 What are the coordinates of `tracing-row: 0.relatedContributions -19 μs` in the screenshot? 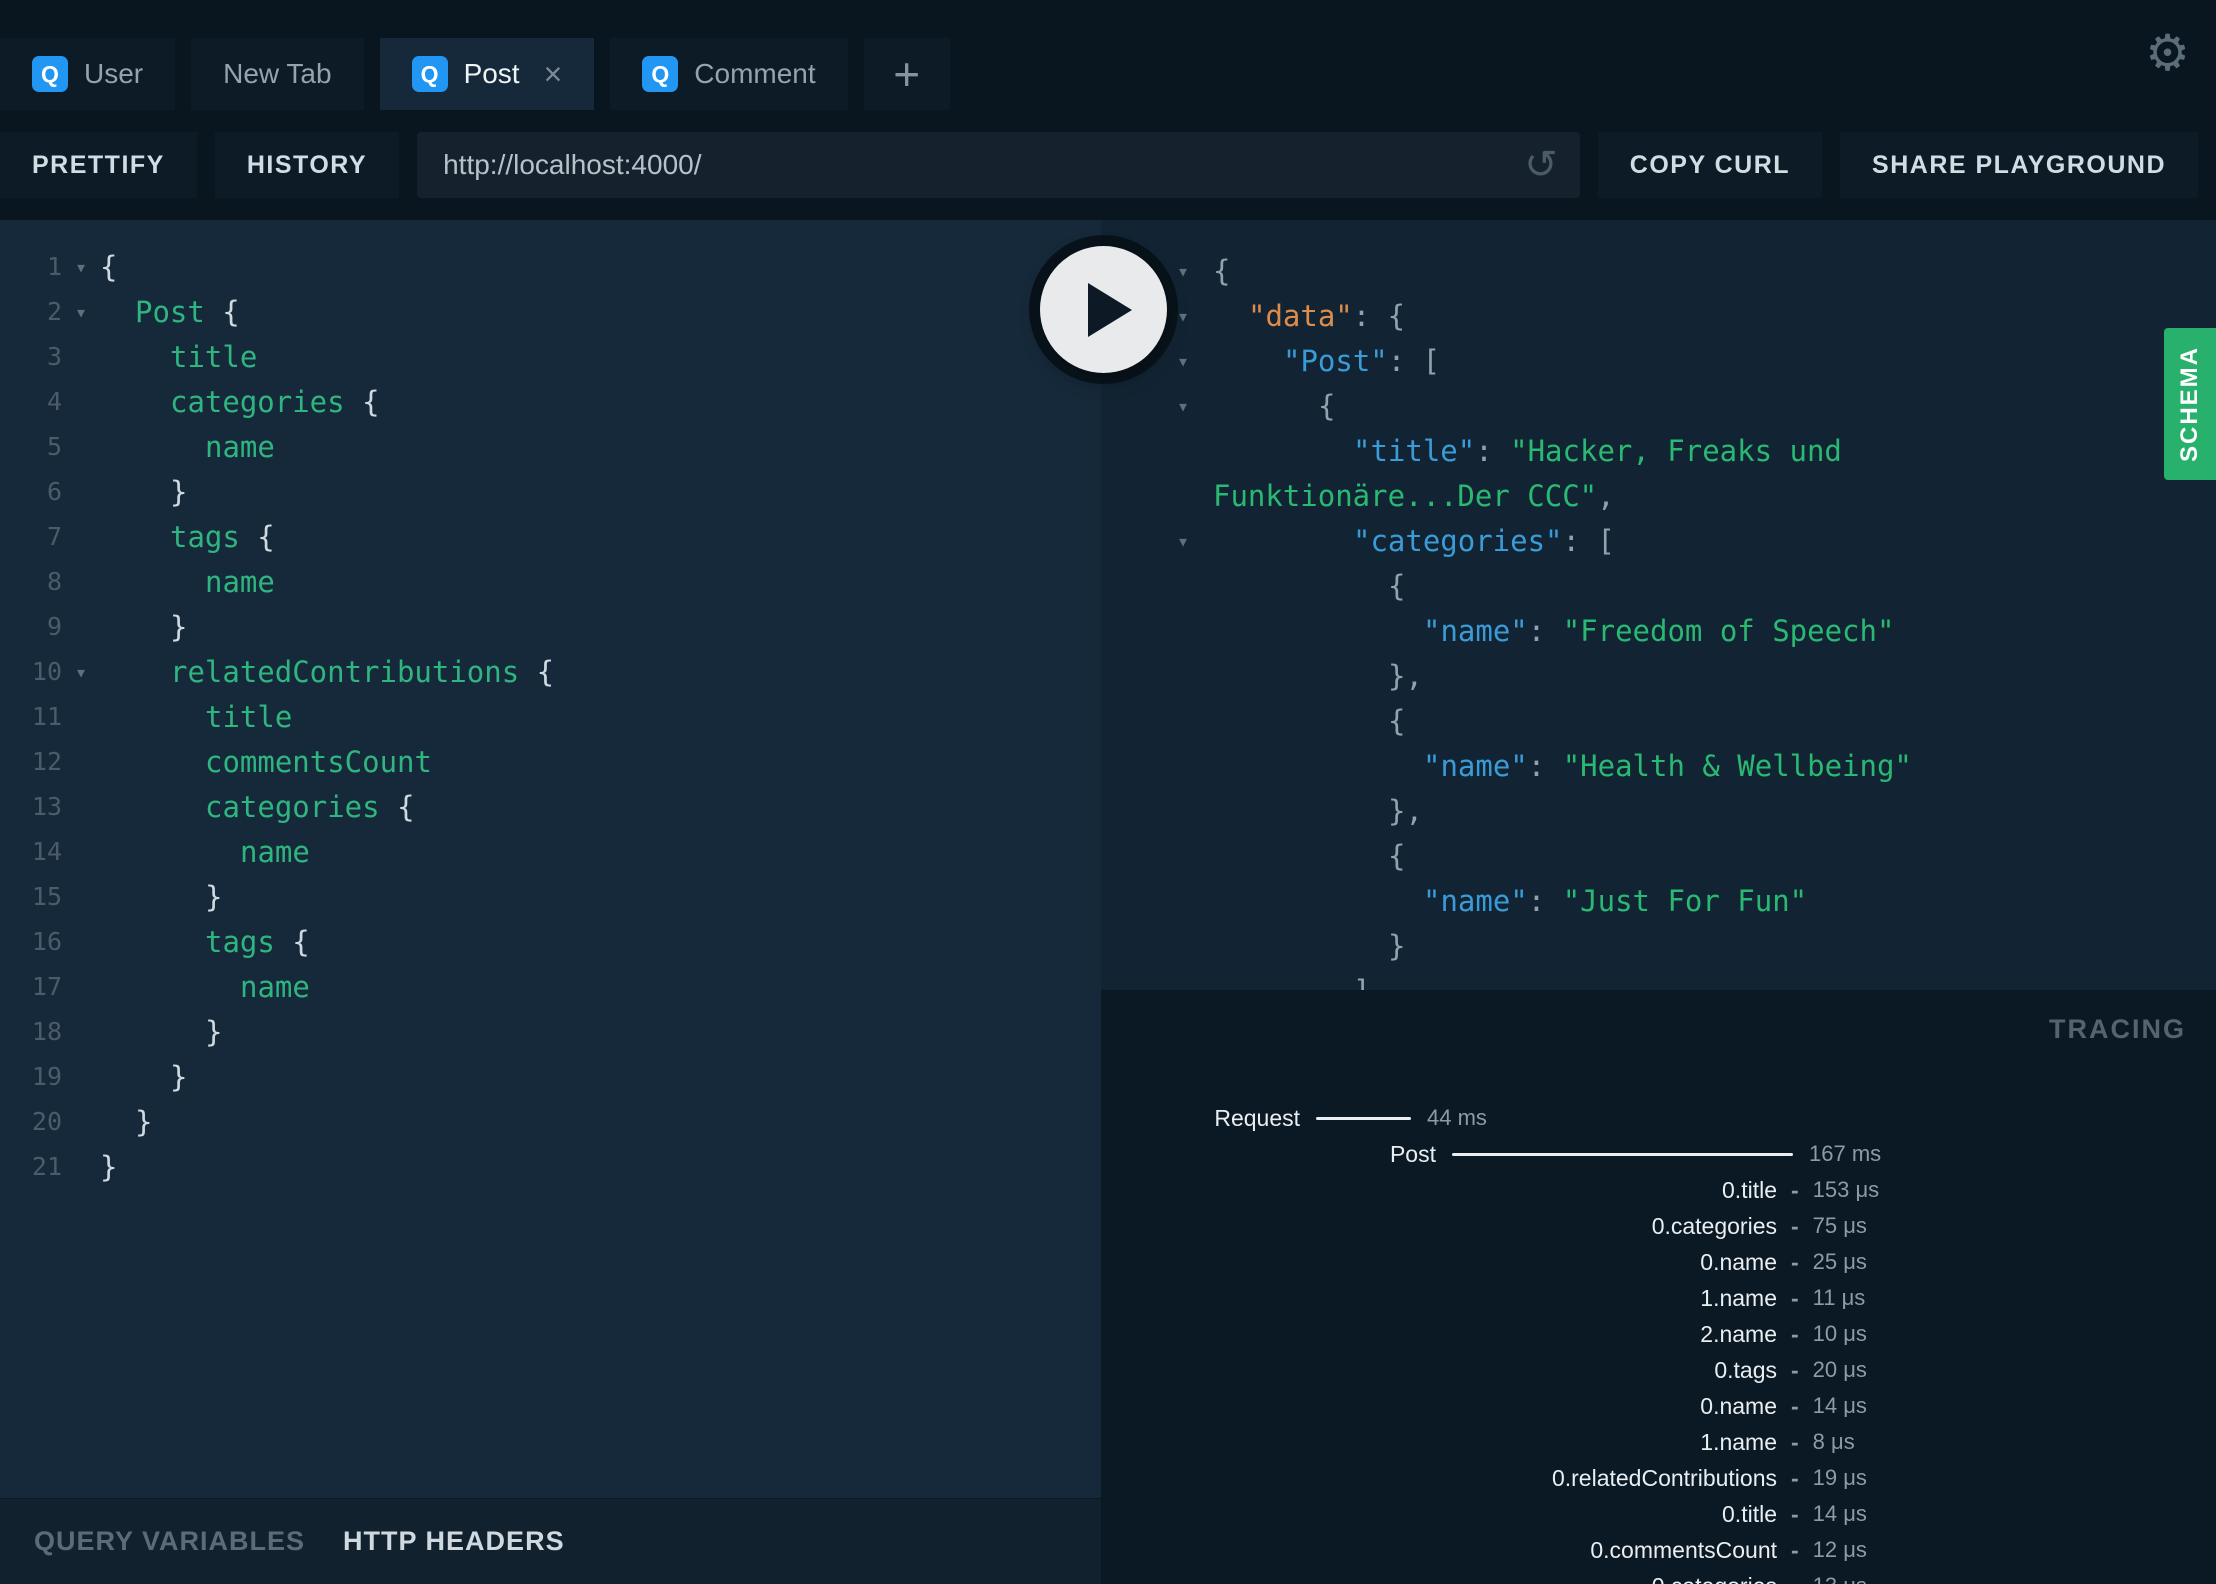 It's located at (1658, 1478).